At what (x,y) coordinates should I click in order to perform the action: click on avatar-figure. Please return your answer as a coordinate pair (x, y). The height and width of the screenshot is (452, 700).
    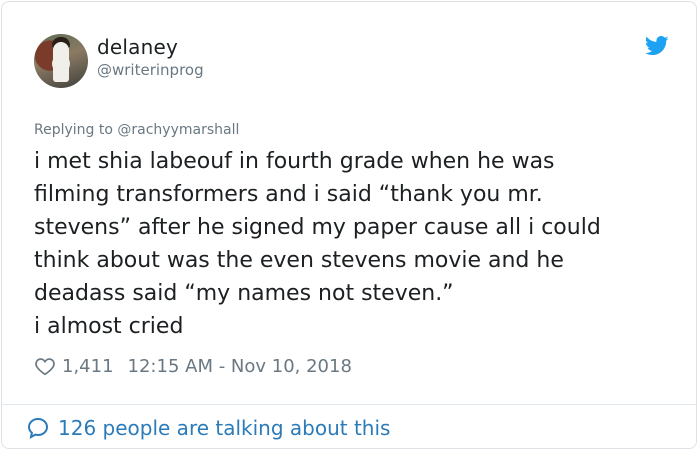
    Looking at the image, I should click on (61, 62).